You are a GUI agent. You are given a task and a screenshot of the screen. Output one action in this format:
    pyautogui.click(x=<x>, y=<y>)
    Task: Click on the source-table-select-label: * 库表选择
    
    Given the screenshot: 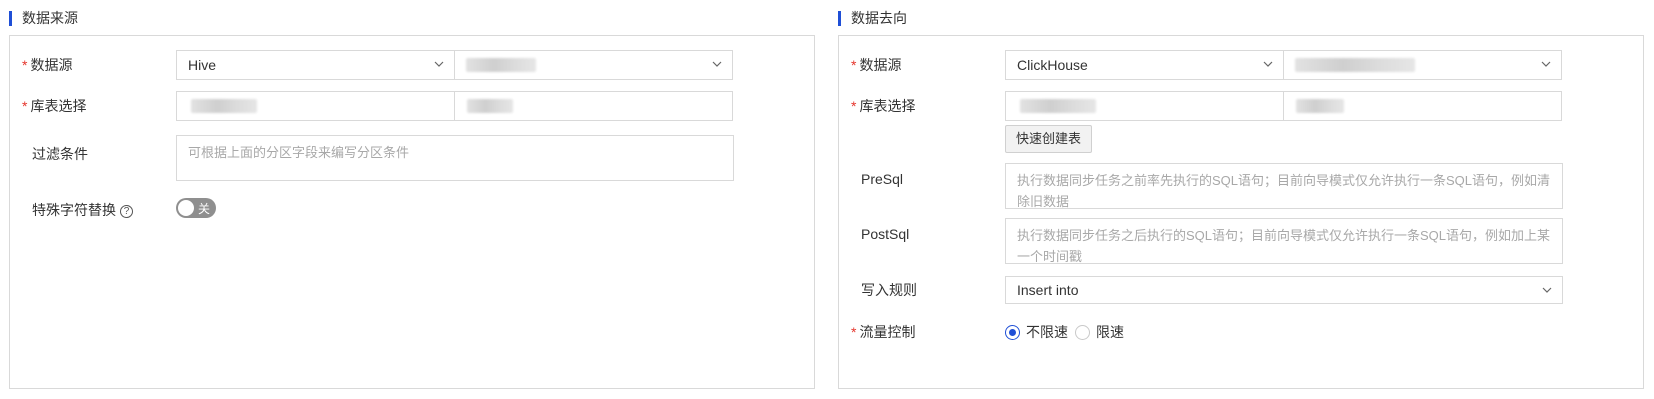 What is the action you would take?
    pyautogui.click(x=54, y=106)
    